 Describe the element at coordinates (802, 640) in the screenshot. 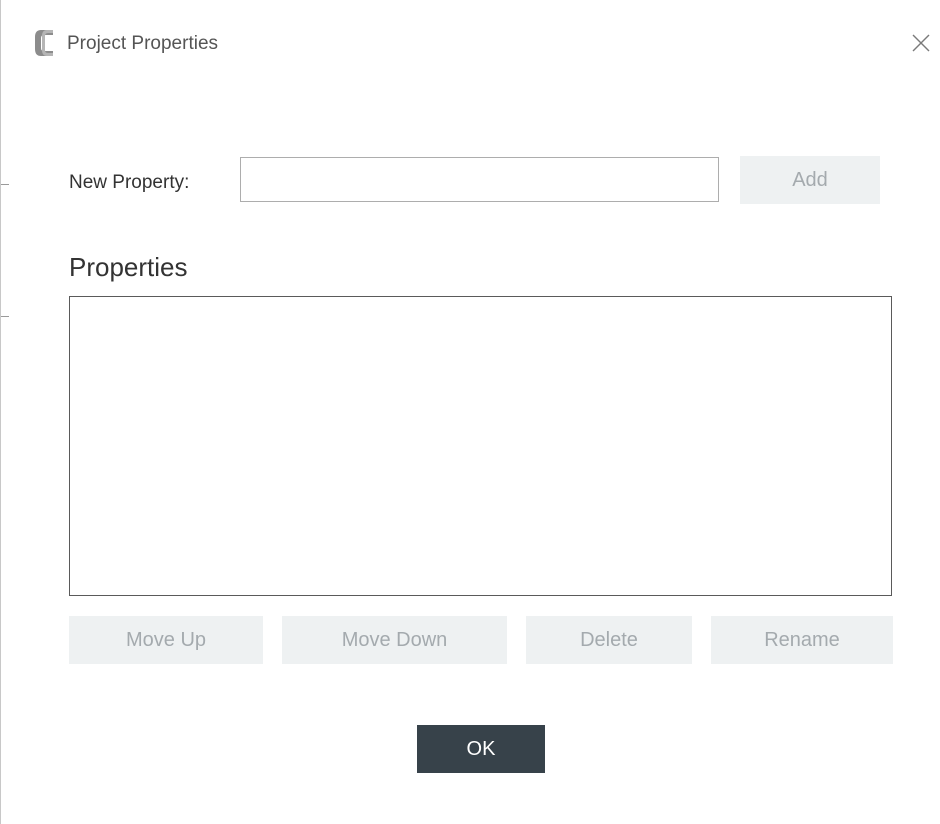

I see `rename-button: Rename` at that location.